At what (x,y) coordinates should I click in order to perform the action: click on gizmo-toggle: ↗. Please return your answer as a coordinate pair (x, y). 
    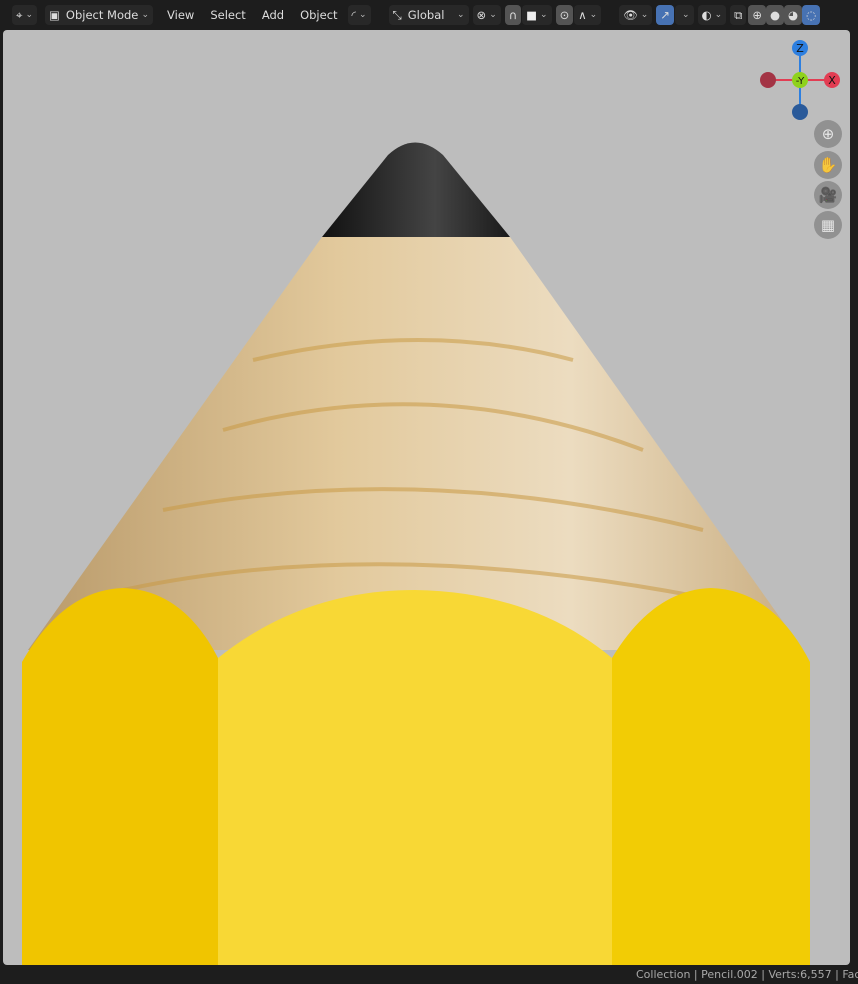
    Looking at the image, I should click on (665, 15).